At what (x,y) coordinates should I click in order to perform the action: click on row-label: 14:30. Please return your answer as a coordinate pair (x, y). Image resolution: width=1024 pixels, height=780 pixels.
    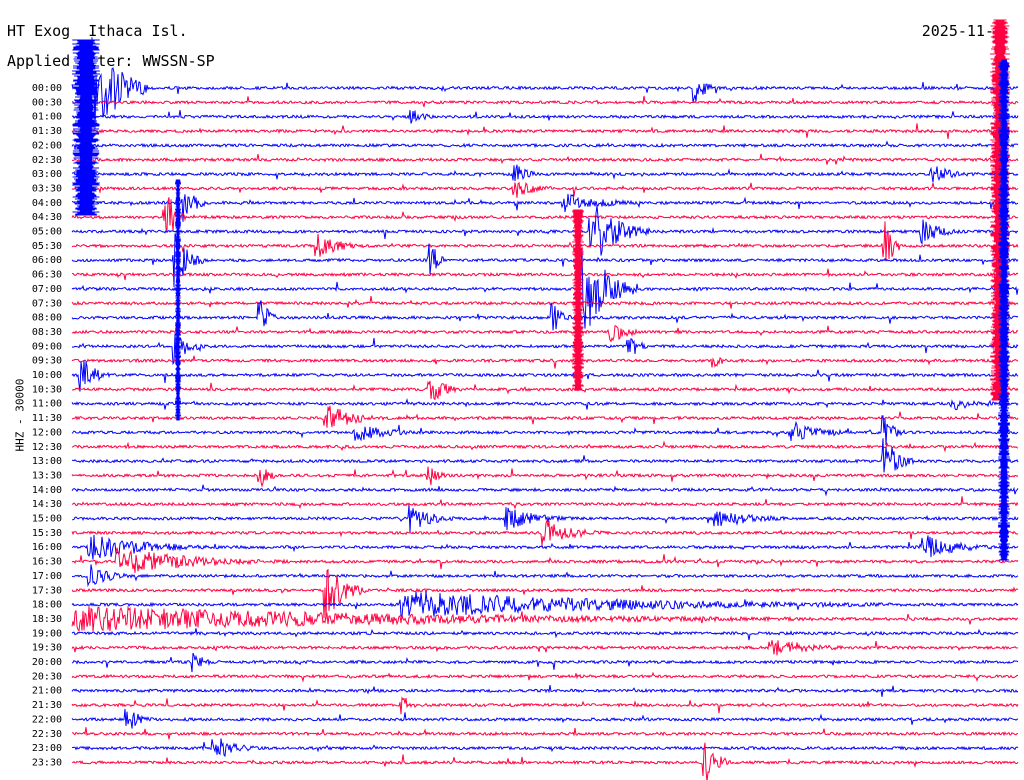
    Looking at the image, I should click on (47, 504).